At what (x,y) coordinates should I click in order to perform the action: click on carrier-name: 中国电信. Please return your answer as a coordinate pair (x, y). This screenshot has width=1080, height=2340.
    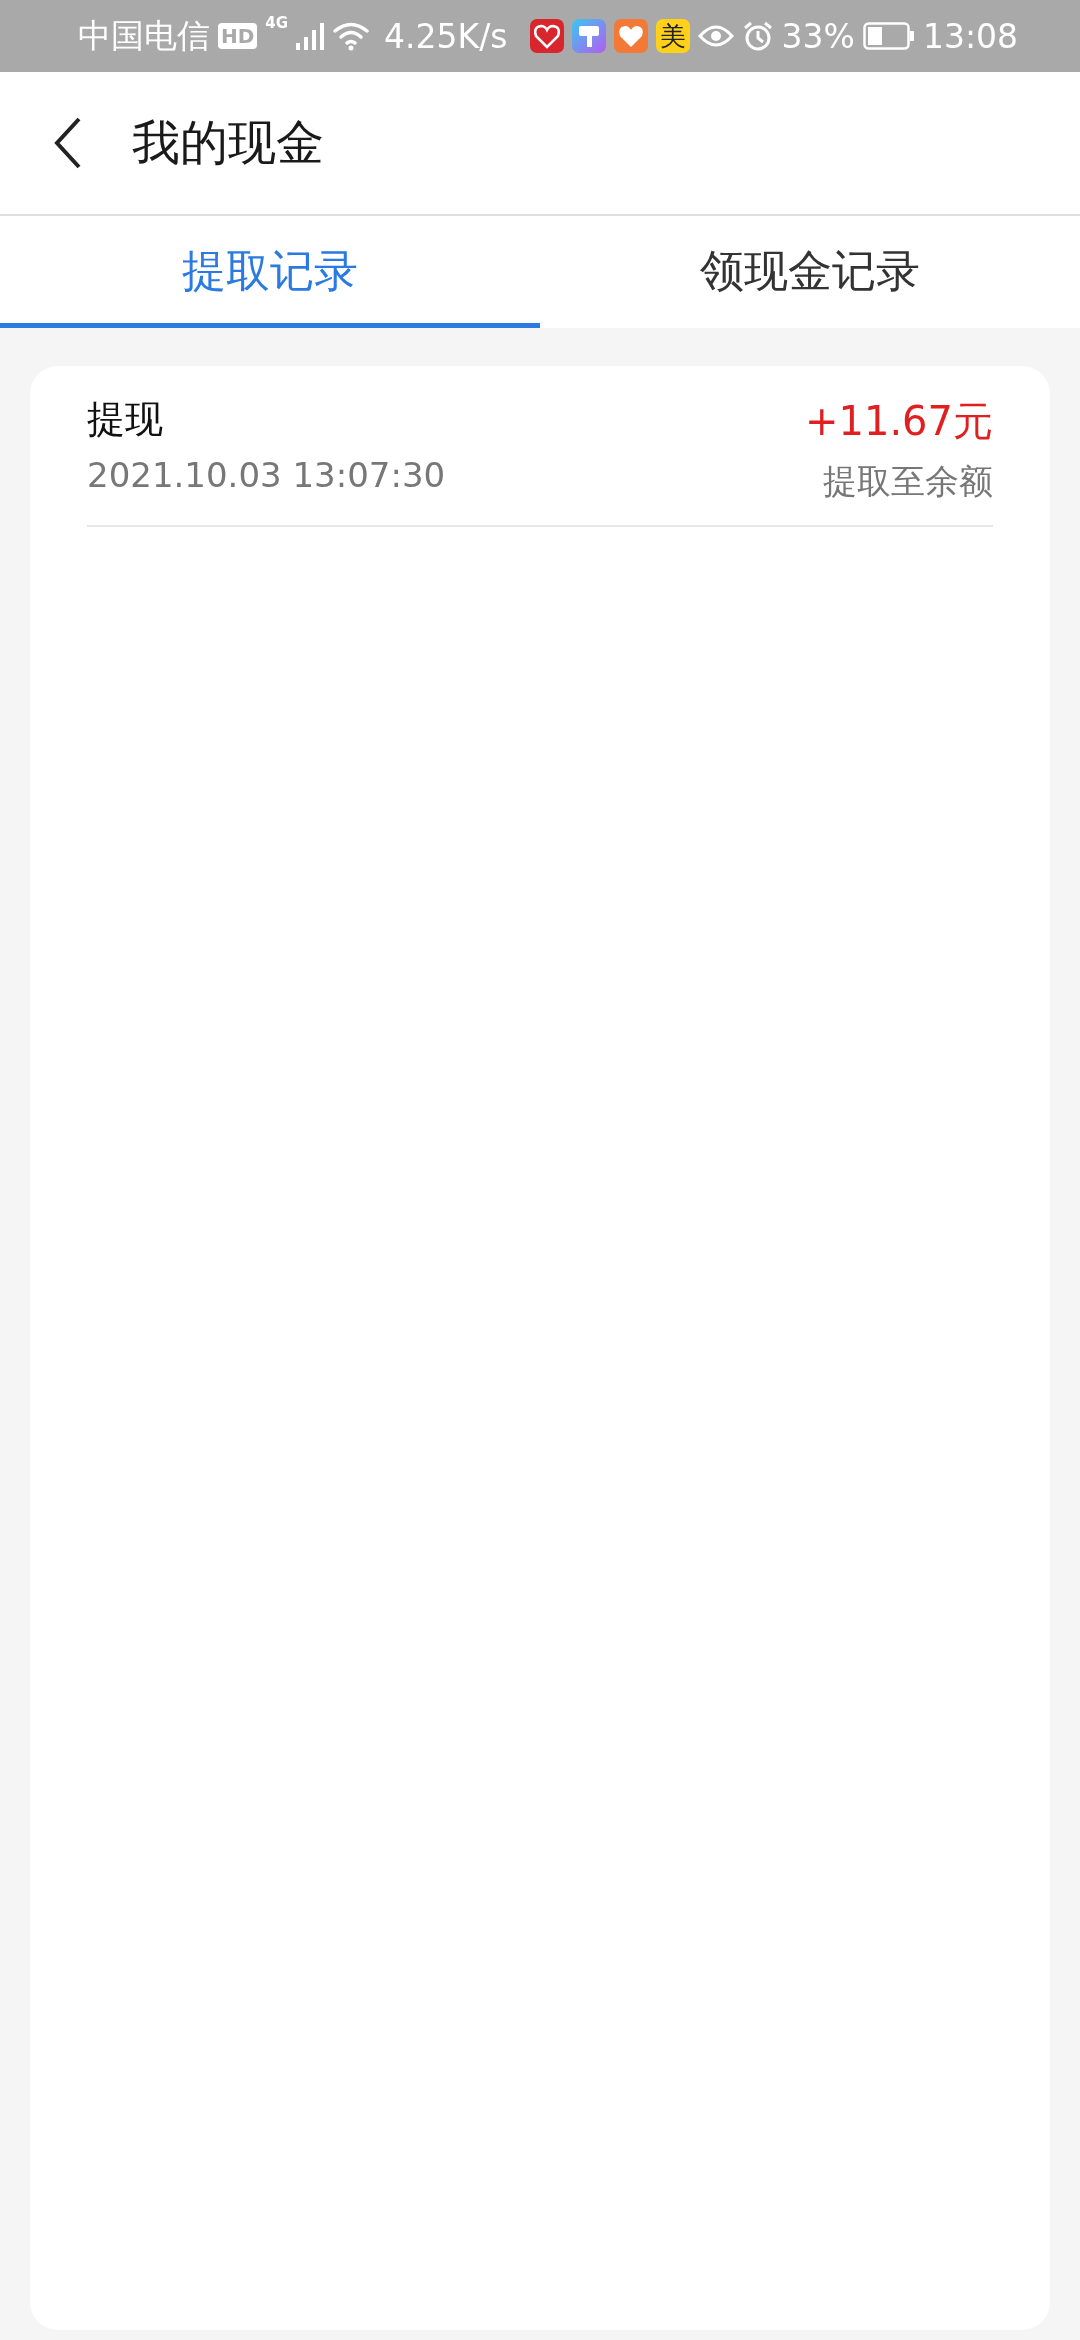
    Looking at the image, I should click on (144, 35).